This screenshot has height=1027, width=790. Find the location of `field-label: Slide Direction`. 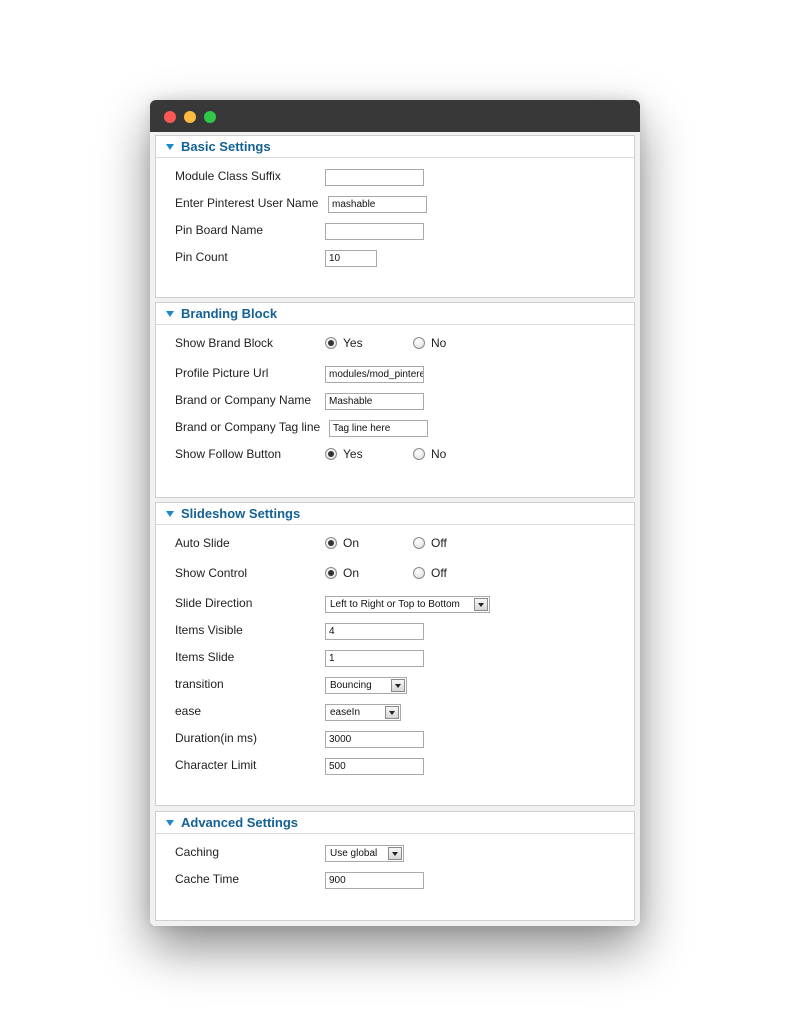

field-label: Slide Direction is located at coordinates (214, 603).